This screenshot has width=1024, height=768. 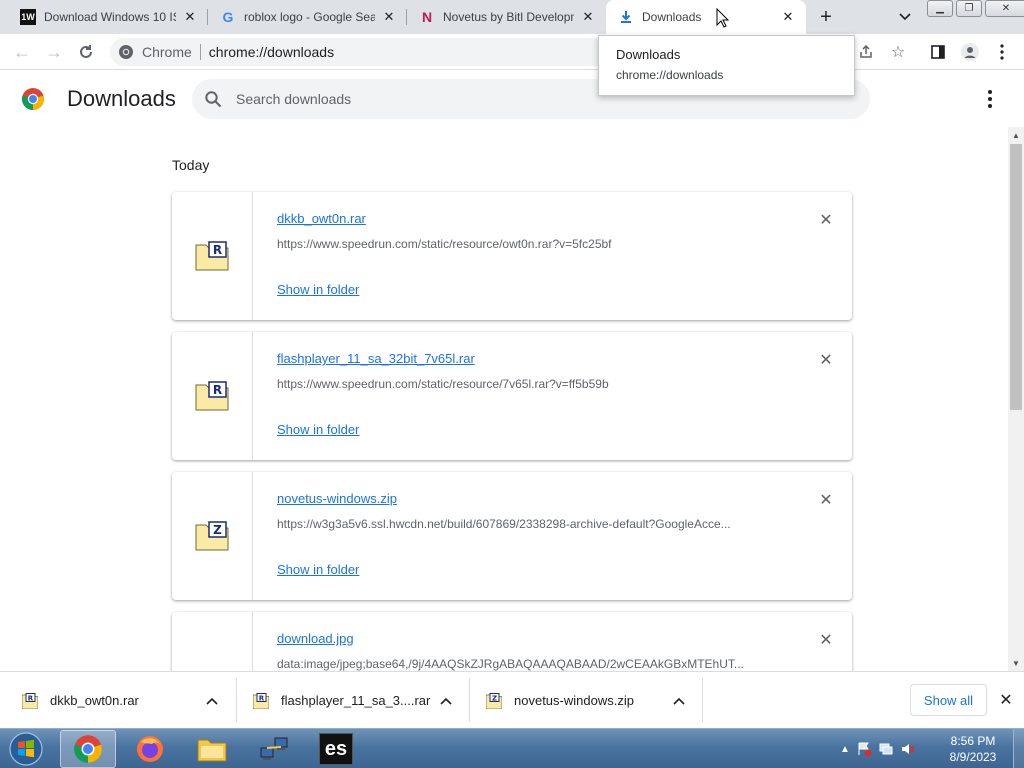 I want to click on scrollbar-thumb, so click(x=1016, y=277).